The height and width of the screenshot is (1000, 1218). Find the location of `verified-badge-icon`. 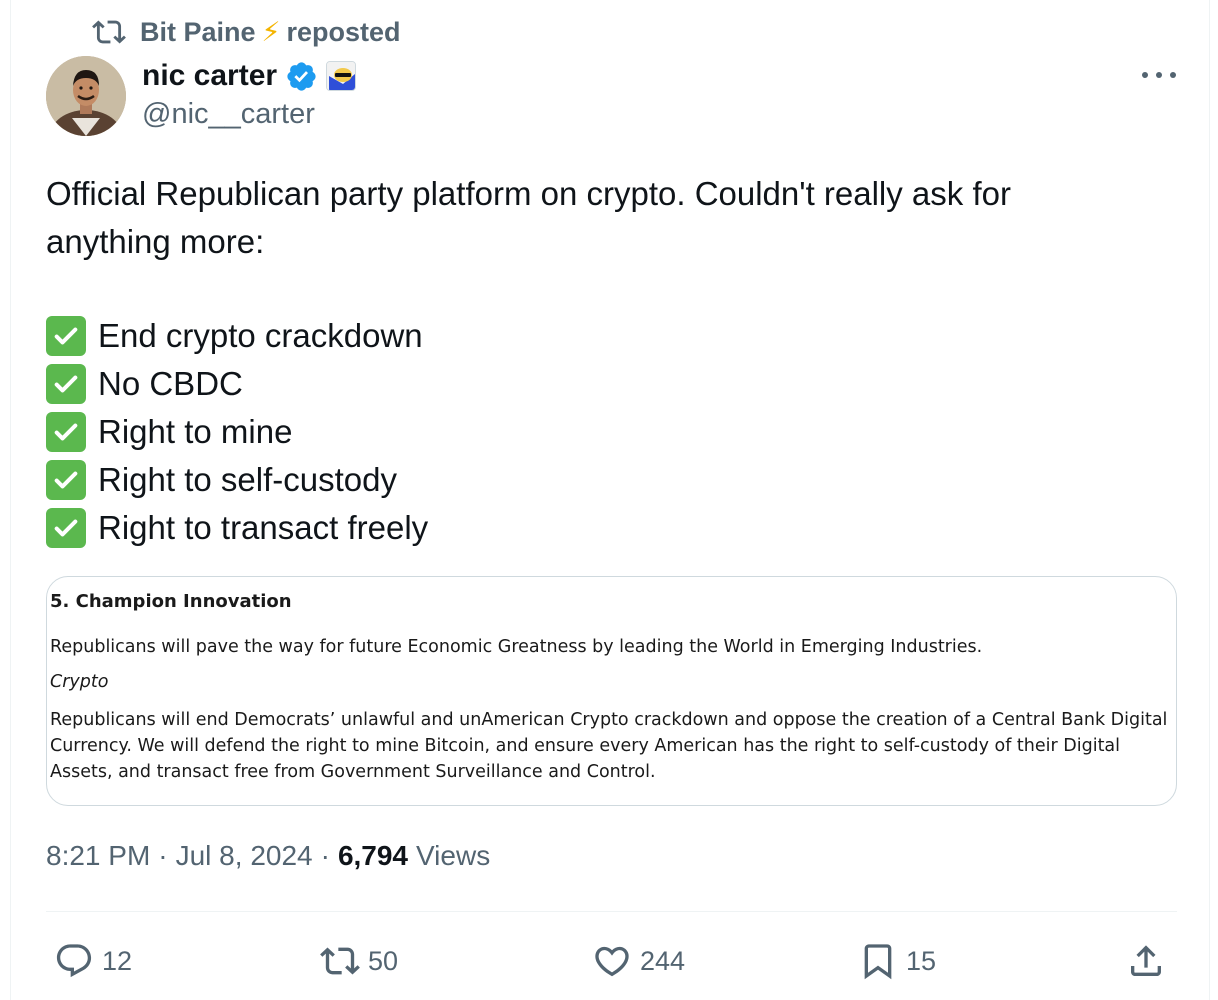

verified-badge-icon is located at coordinates (301, 76).